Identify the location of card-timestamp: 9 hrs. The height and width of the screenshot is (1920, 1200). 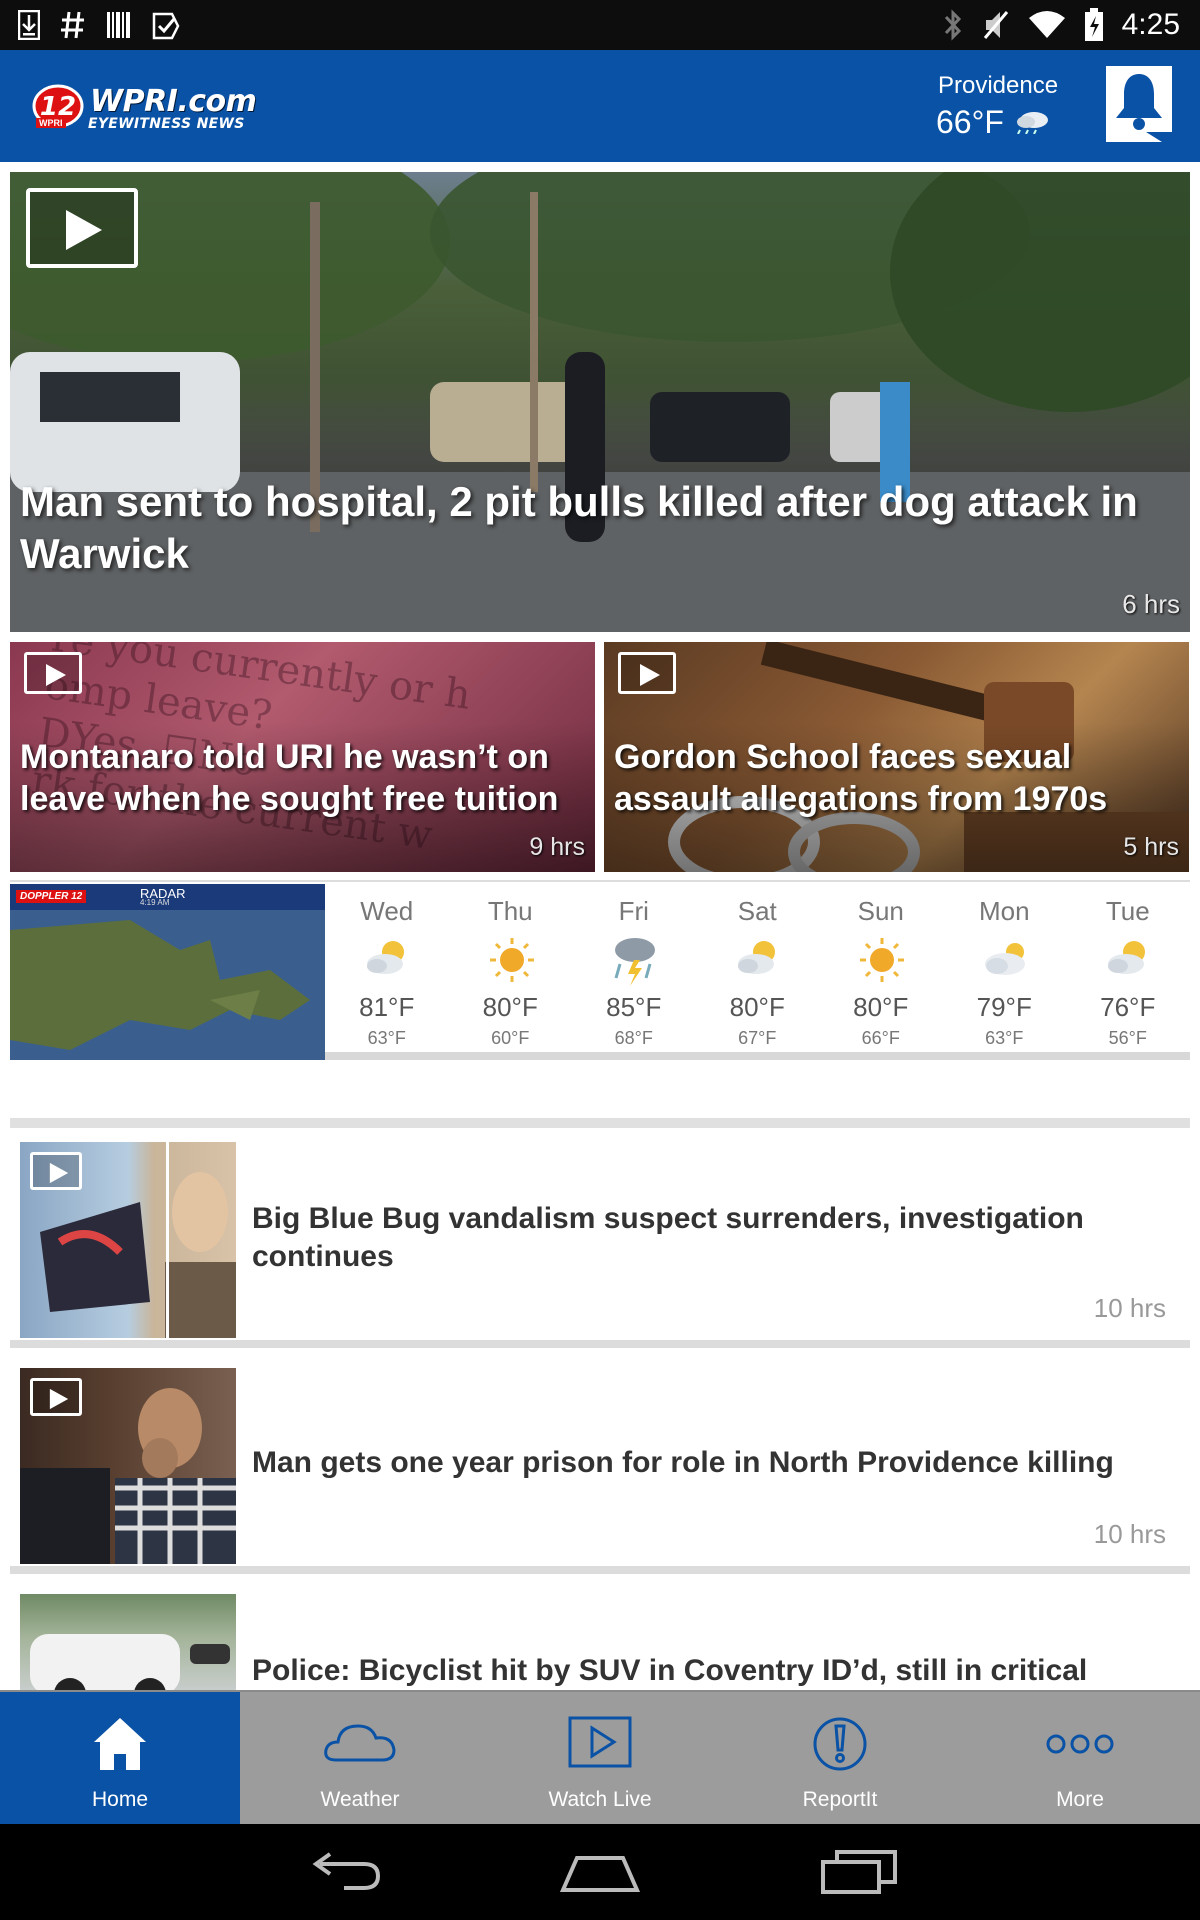
(557, 847).